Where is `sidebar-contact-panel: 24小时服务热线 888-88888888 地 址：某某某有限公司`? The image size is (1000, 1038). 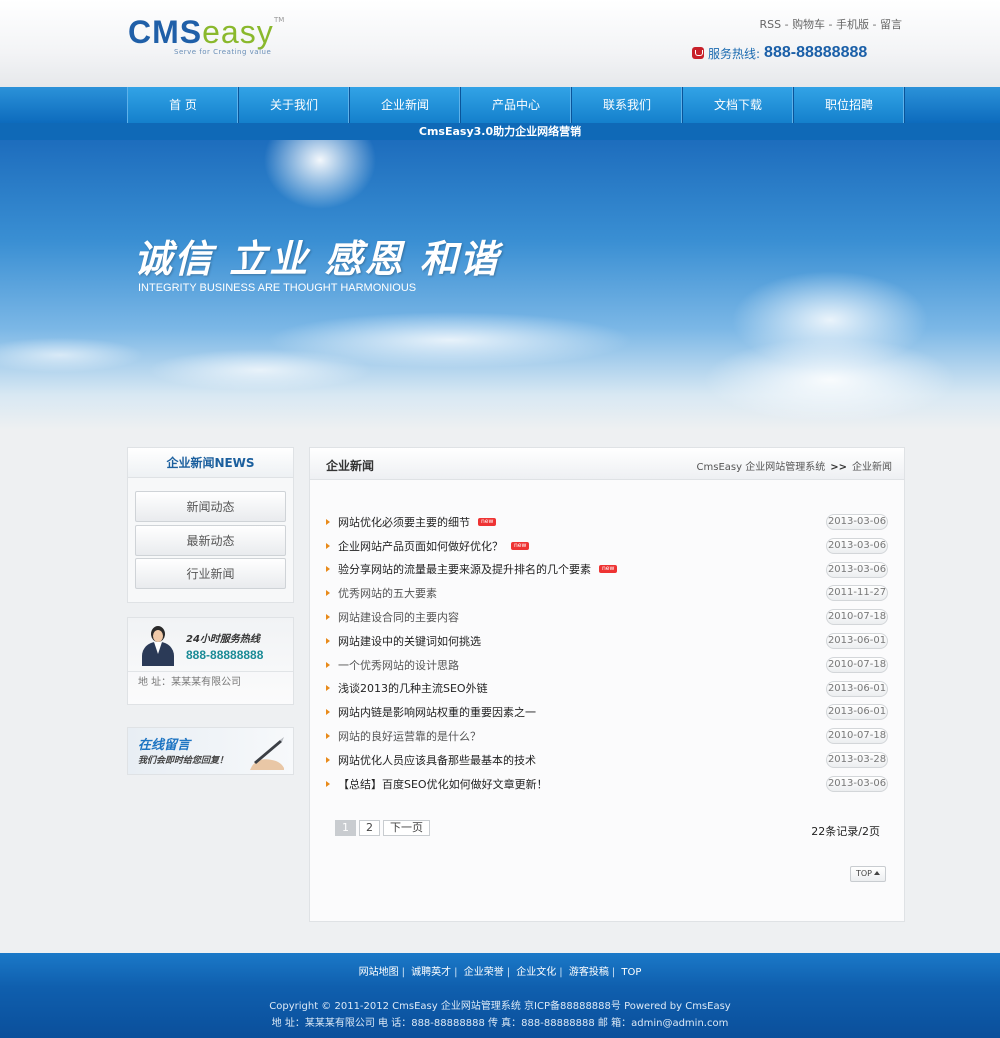 sidebar-contact-panel: 24小时服务热线 888-88888888 地 址：某某某有限公司 is located at coordinates (210, 661).